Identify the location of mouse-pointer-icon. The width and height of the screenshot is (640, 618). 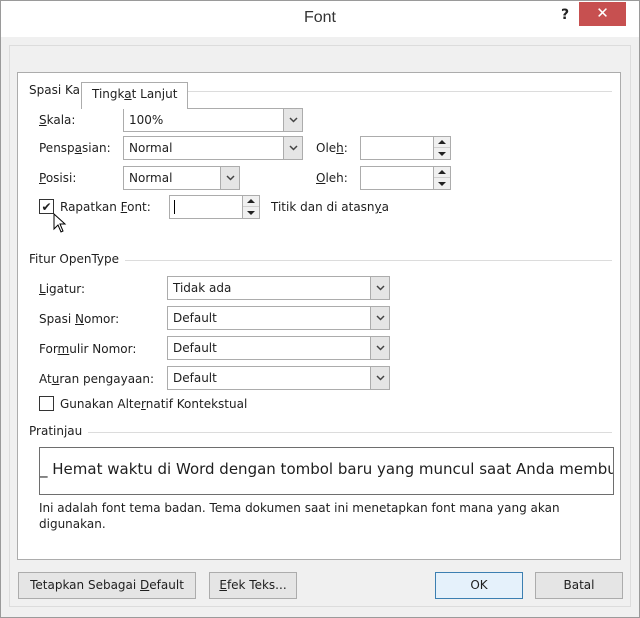
(60, 223).